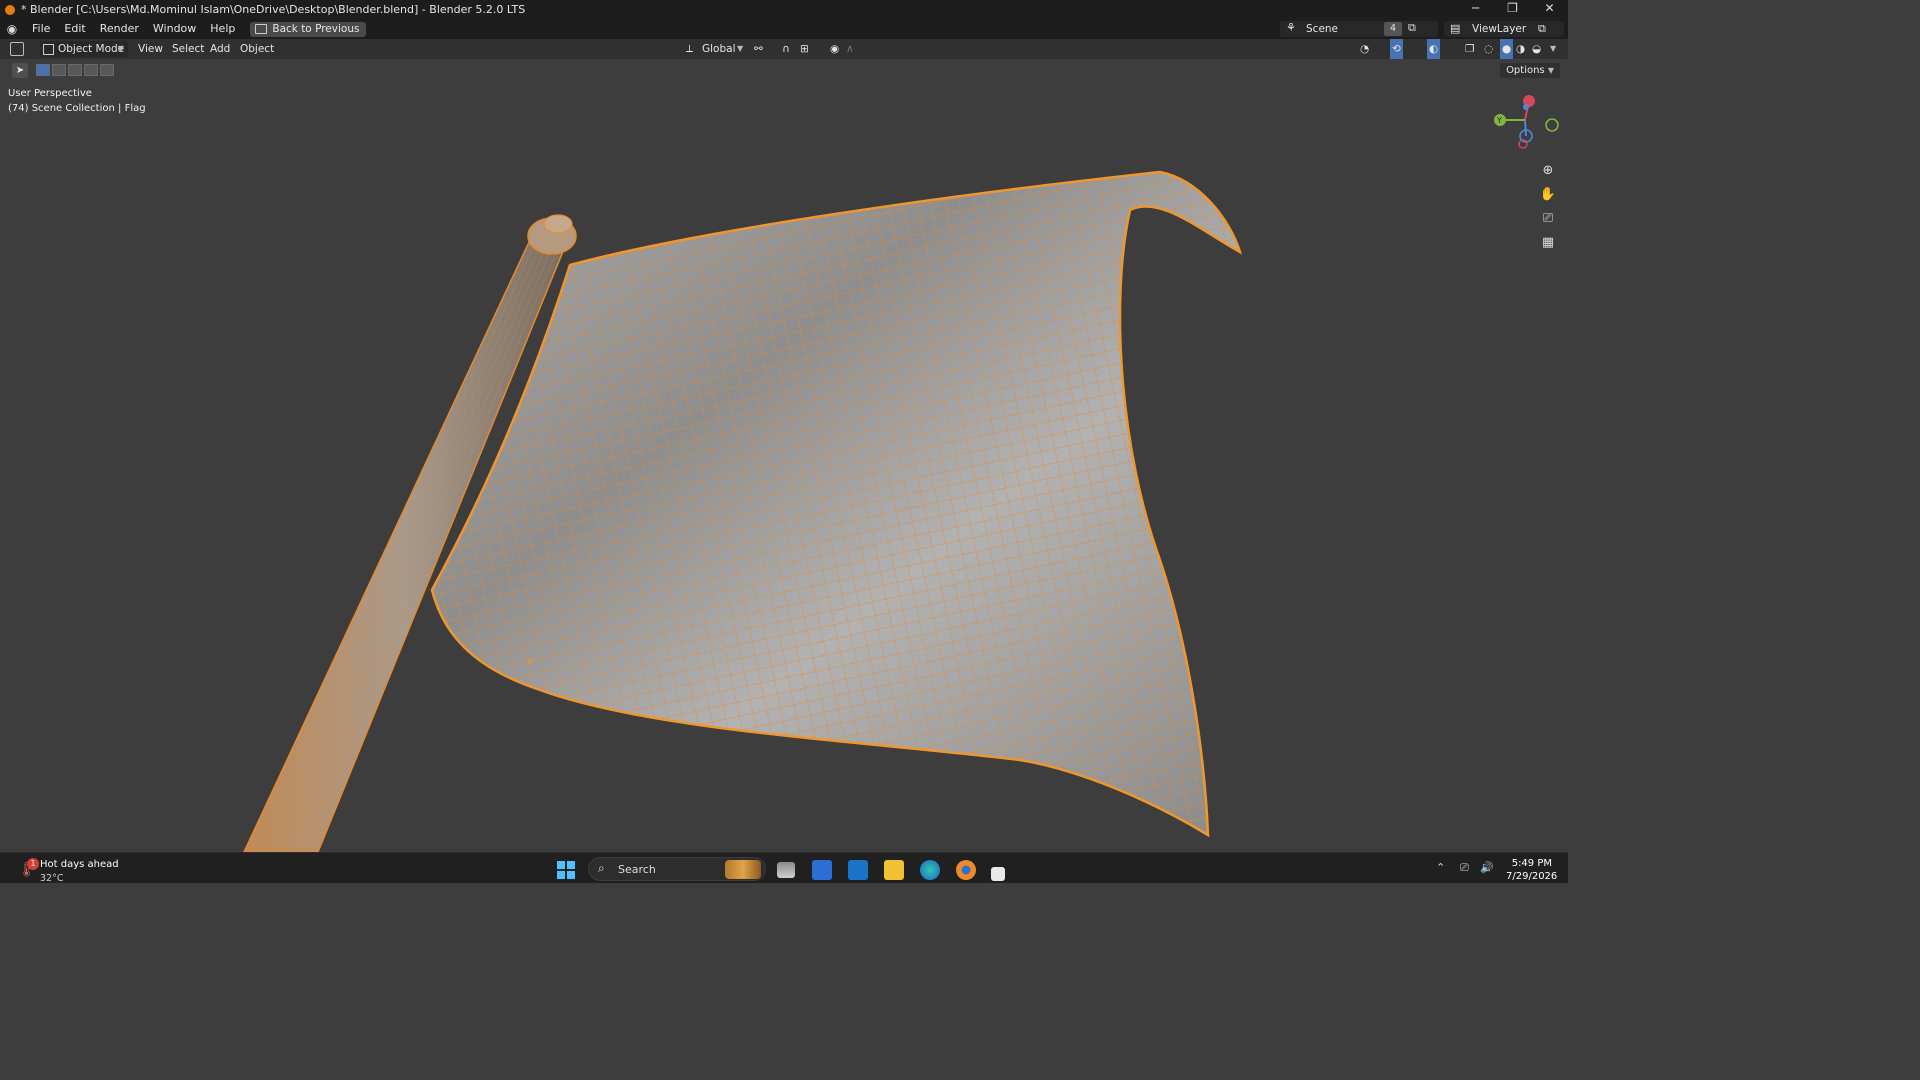 The height and width of the screenshot is (1080, 1920). I want to click on start-button, so click(566, 870).